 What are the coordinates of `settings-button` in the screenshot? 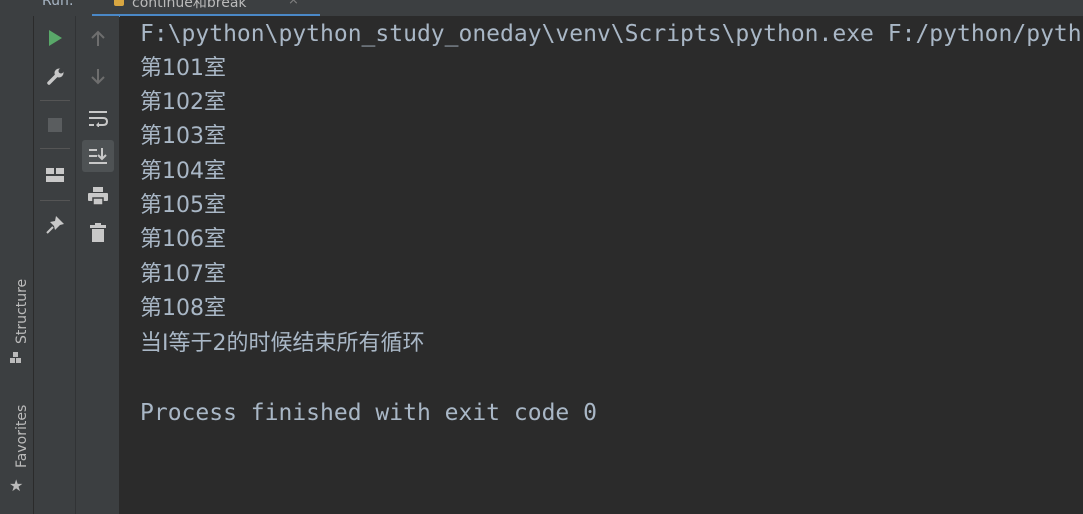 It's located at (55, 77).